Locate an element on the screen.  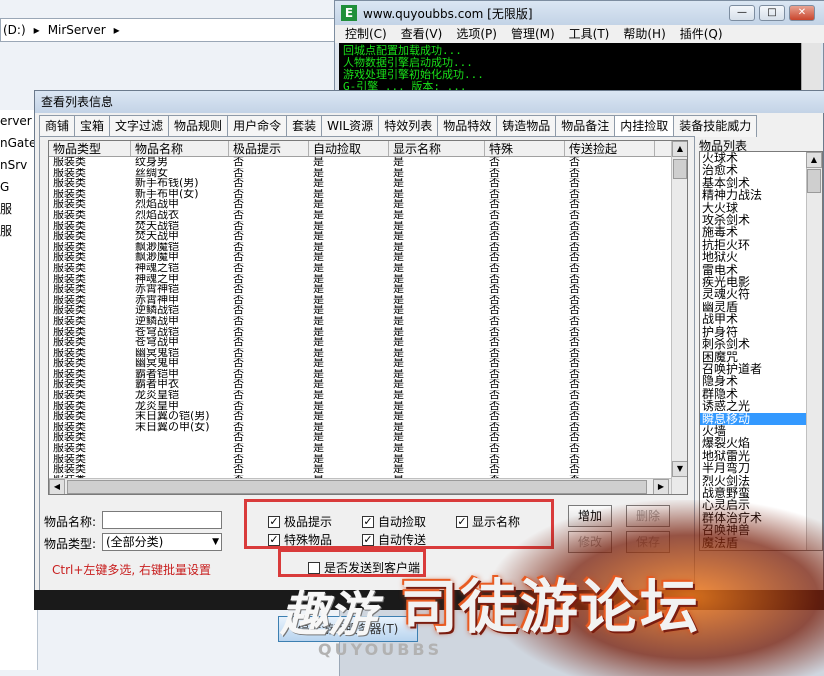
table-row: 服装类 神魂之甲 否 是 是 否 否 is located at coordinates (360, 279).